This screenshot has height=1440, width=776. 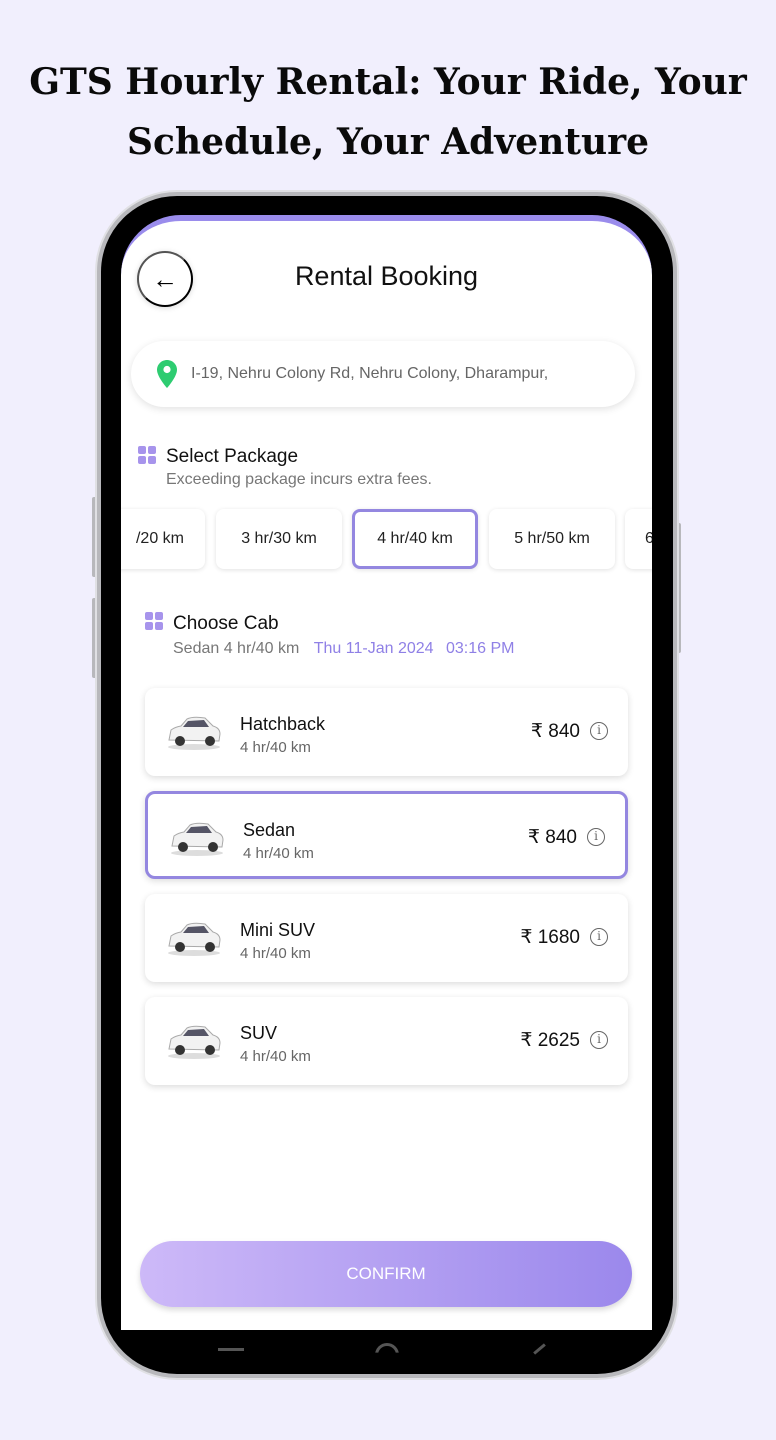 I want to click on package-option-label: 4 hr/40 km, so click(x=415, y=538).